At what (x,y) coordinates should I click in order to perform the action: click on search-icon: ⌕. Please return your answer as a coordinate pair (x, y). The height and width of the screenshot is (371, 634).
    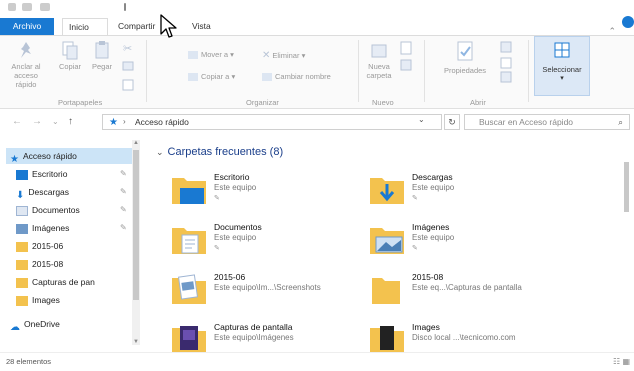
    Looking at the image, I should click on (620, 122).